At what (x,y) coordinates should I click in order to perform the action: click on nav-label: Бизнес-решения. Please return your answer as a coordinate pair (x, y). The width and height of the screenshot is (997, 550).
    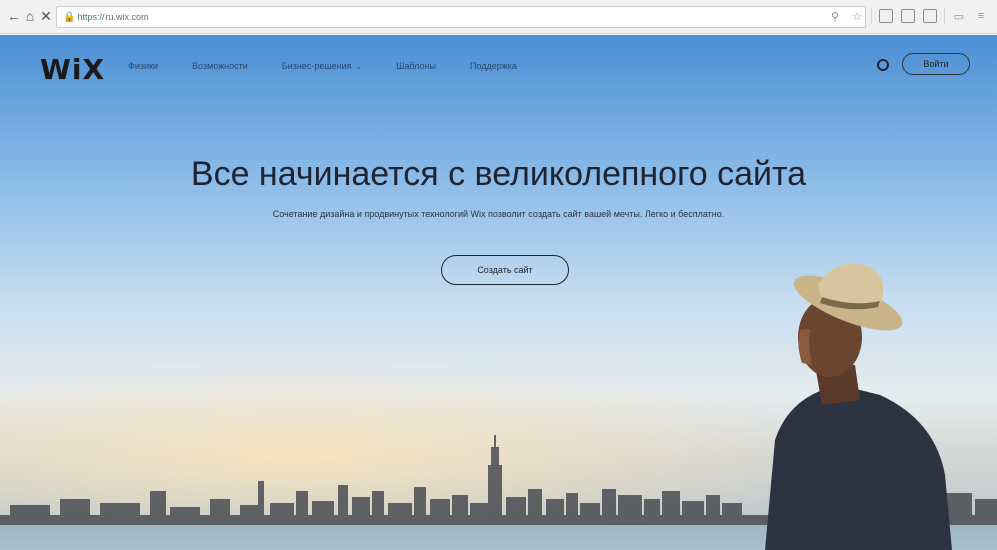
    Looking at the image, I should click on (316, 66).